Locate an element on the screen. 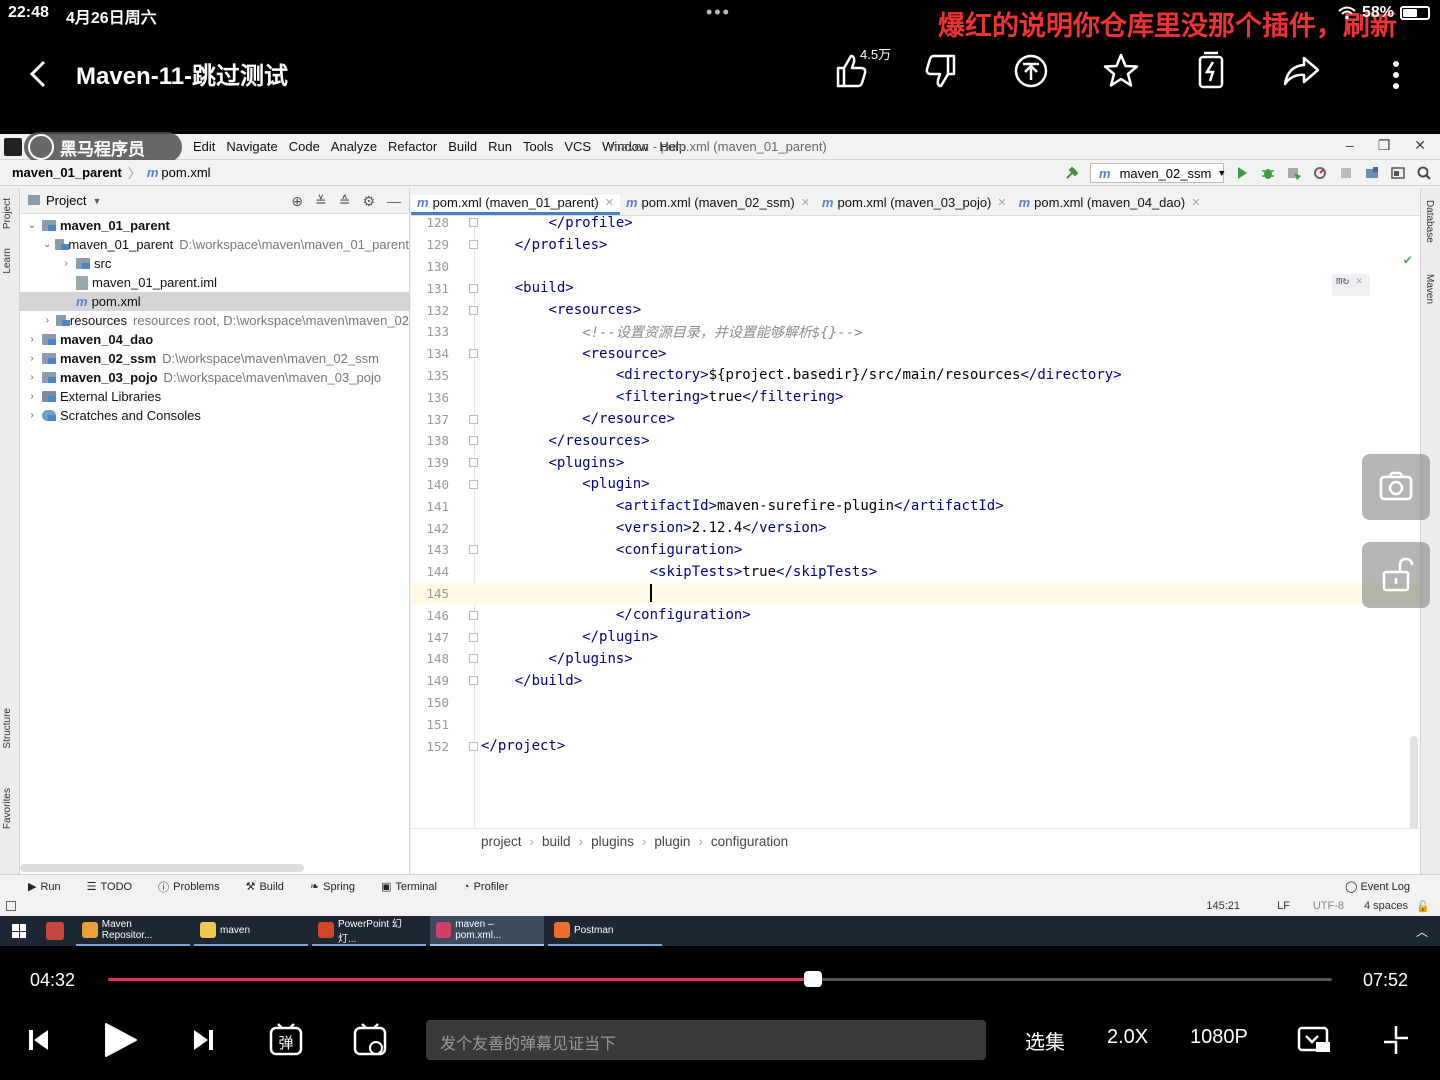 The width and height of the screenshot is (1440, 1080). lock-screen-button is located at coordinates (1396, 575).